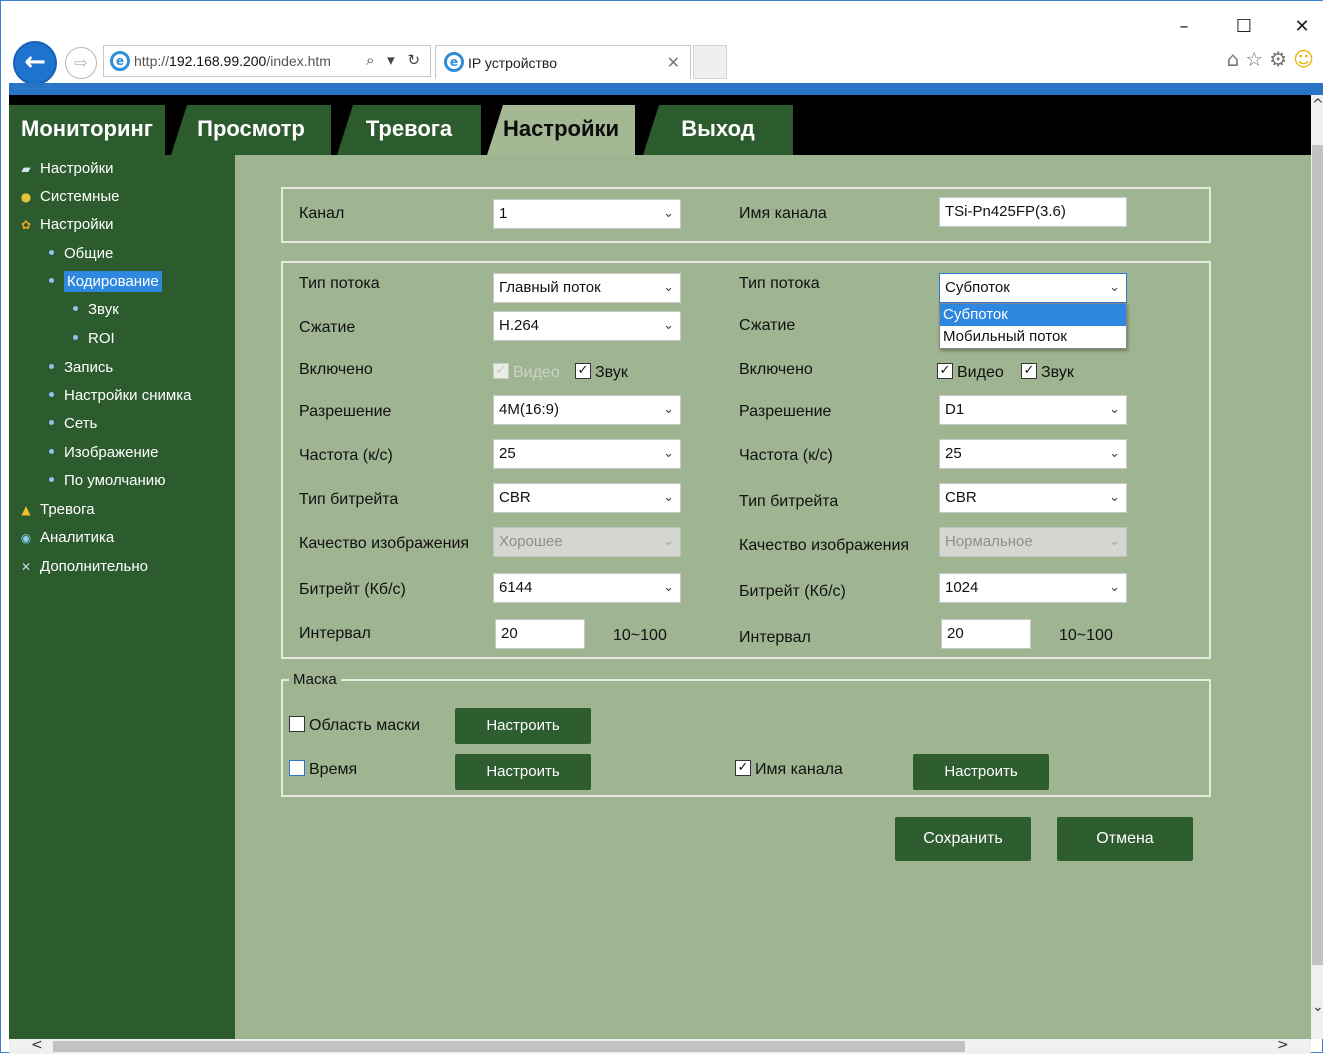  What do you see at coordinates (1184, 27) in the screenshot?
I see `minimize-button: –` at bounding box center [1184, 27].